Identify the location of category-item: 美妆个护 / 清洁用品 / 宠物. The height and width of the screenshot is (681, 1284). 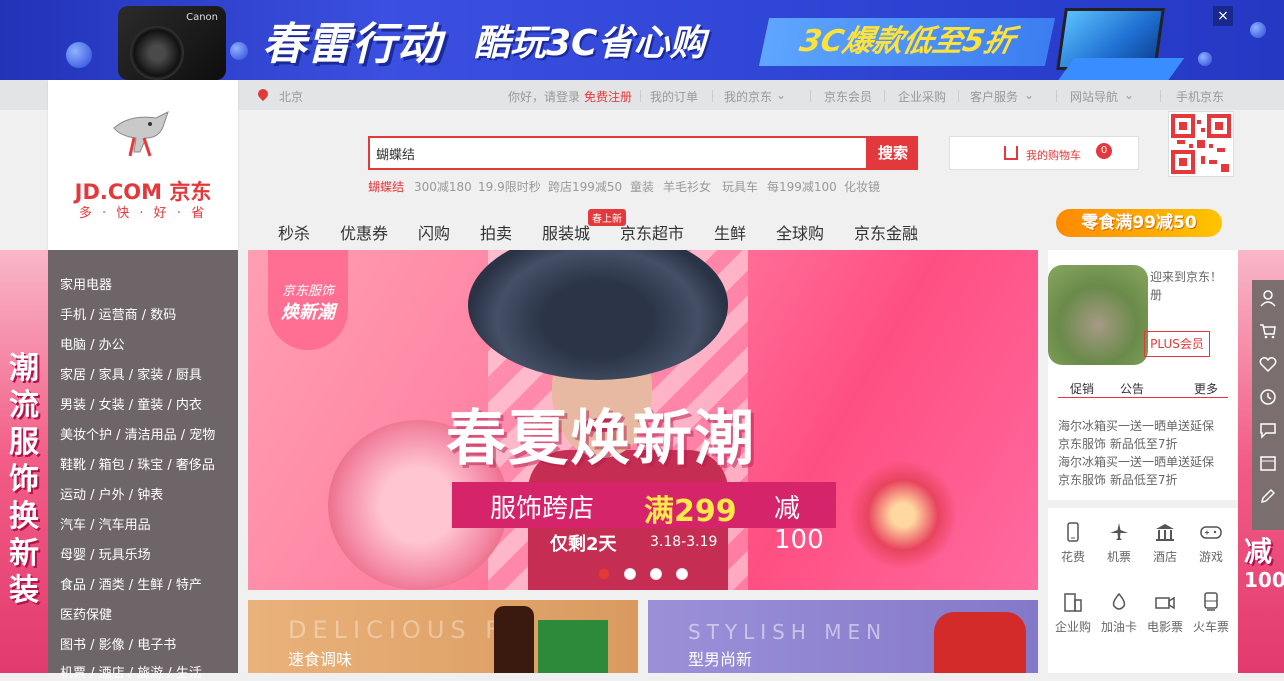
(137, 433).